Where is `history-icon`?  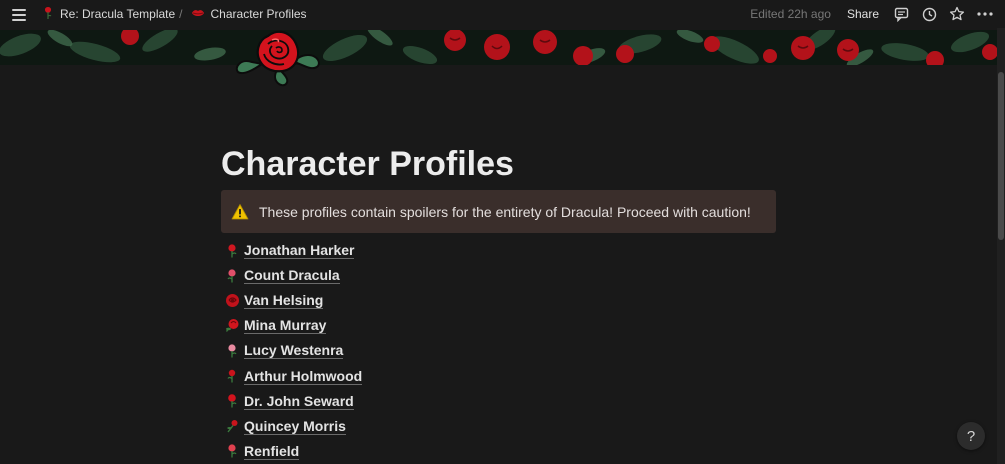 history-icon is located at coordinates (929, 14).